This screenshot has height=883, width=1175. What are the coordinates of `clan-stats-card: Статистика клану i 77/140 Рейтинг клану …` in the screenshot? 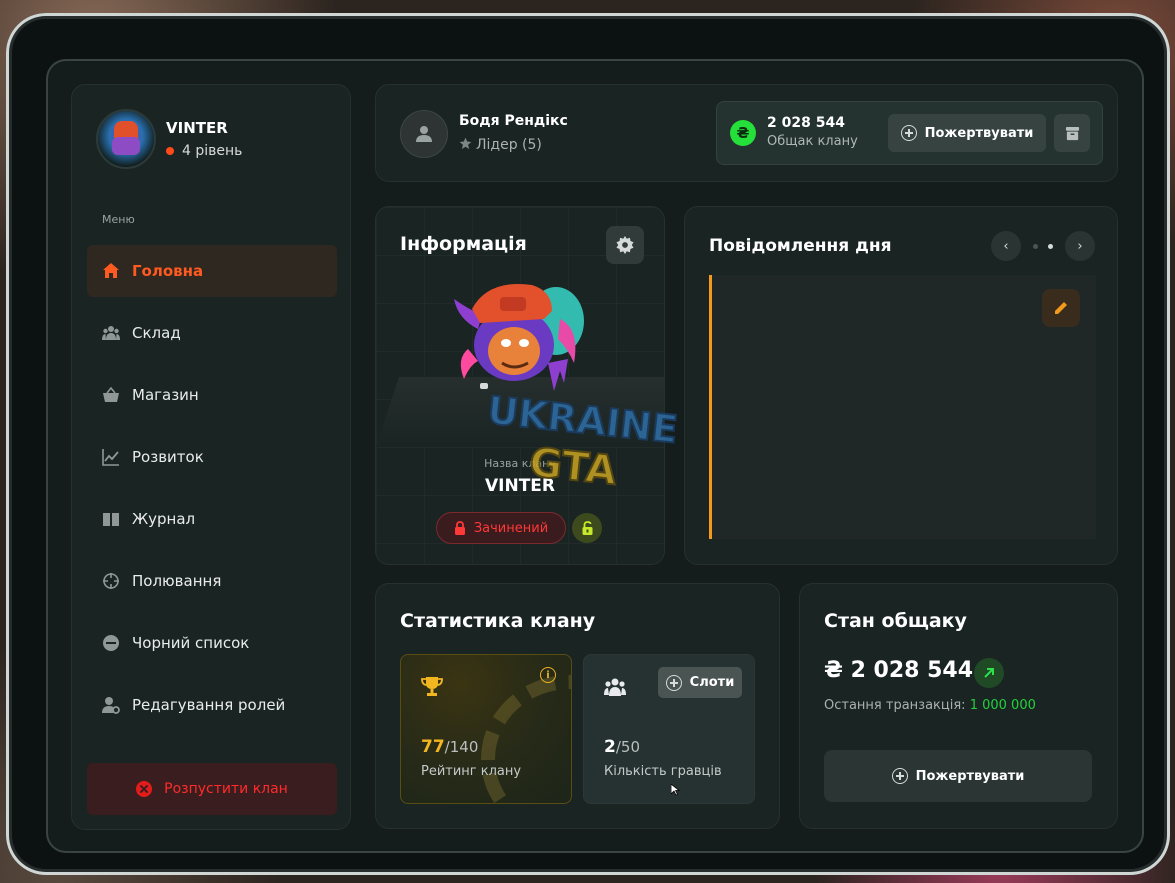 It's located at (577, 706).